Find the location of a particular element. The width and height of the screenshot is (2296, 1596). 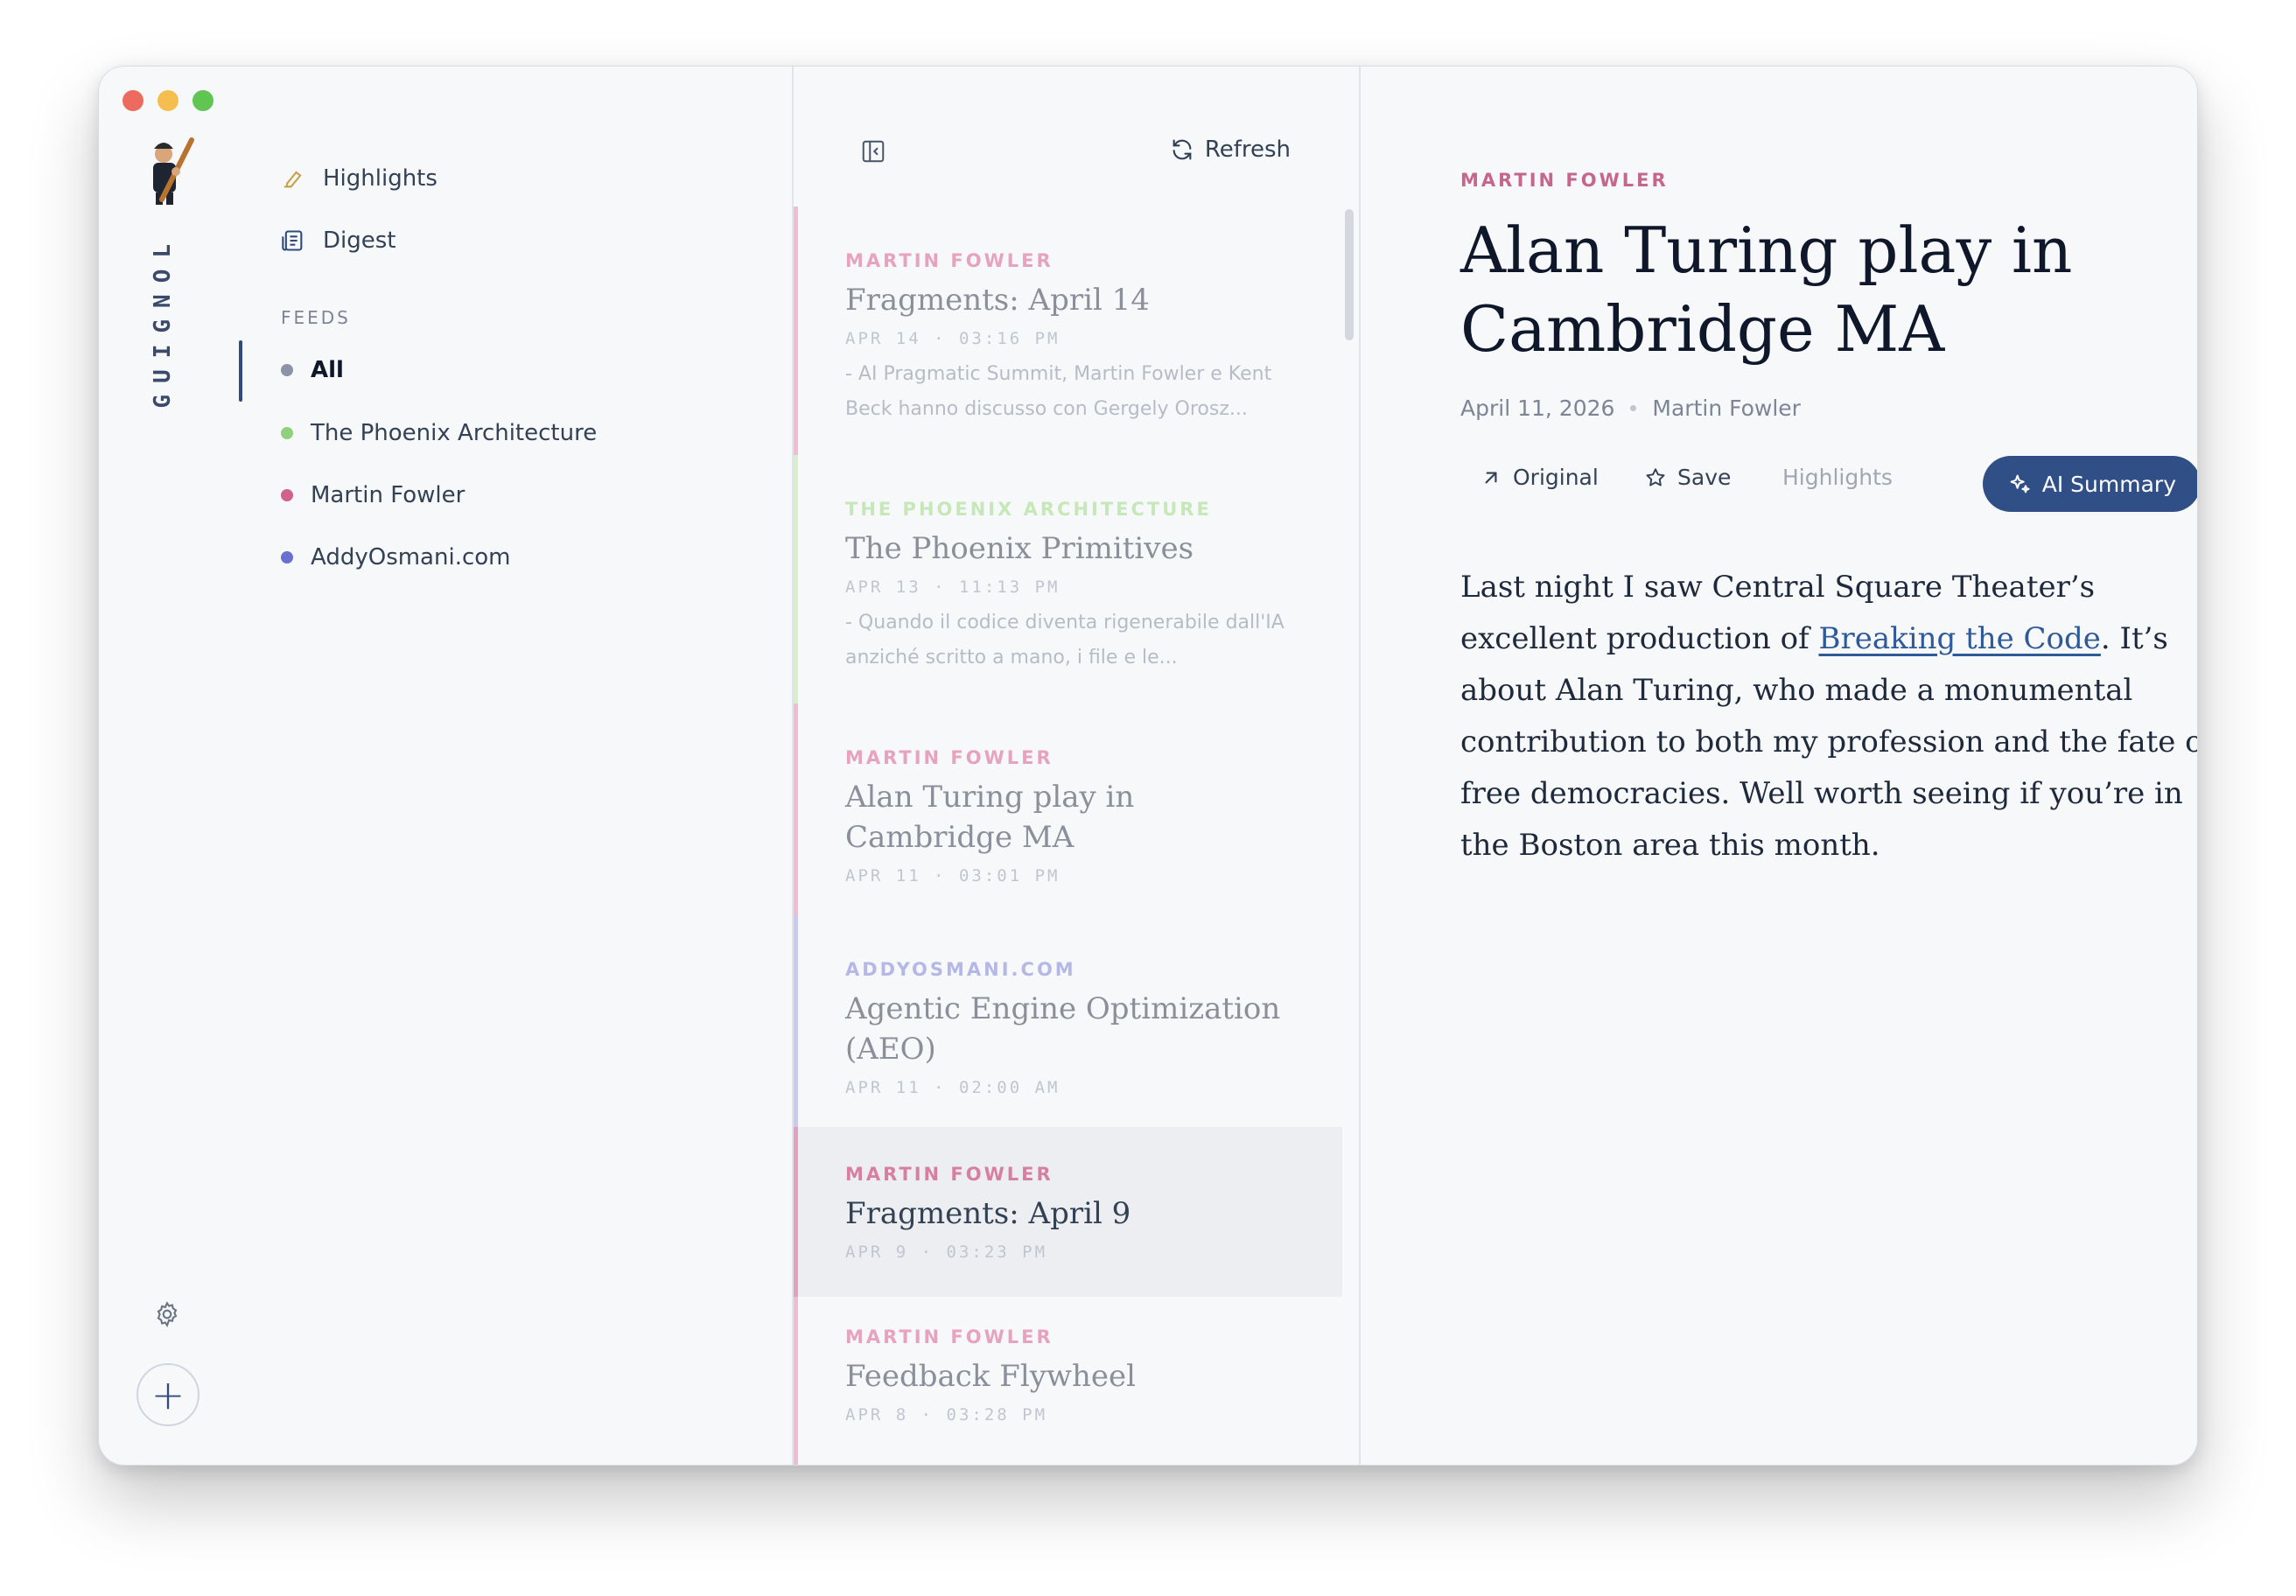

article-source: MARTIN FOWLER is located at coordinates (1564, 180).